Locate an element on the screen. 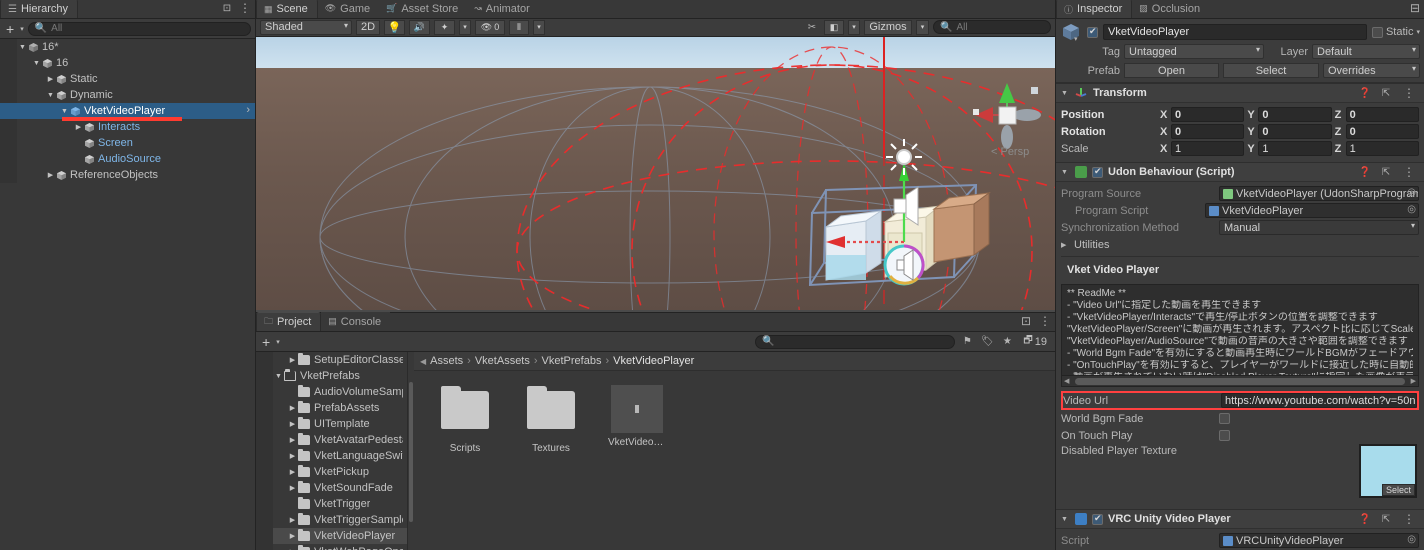  transform-scale-z-input: 1 is located at coordinates (1382, 148).